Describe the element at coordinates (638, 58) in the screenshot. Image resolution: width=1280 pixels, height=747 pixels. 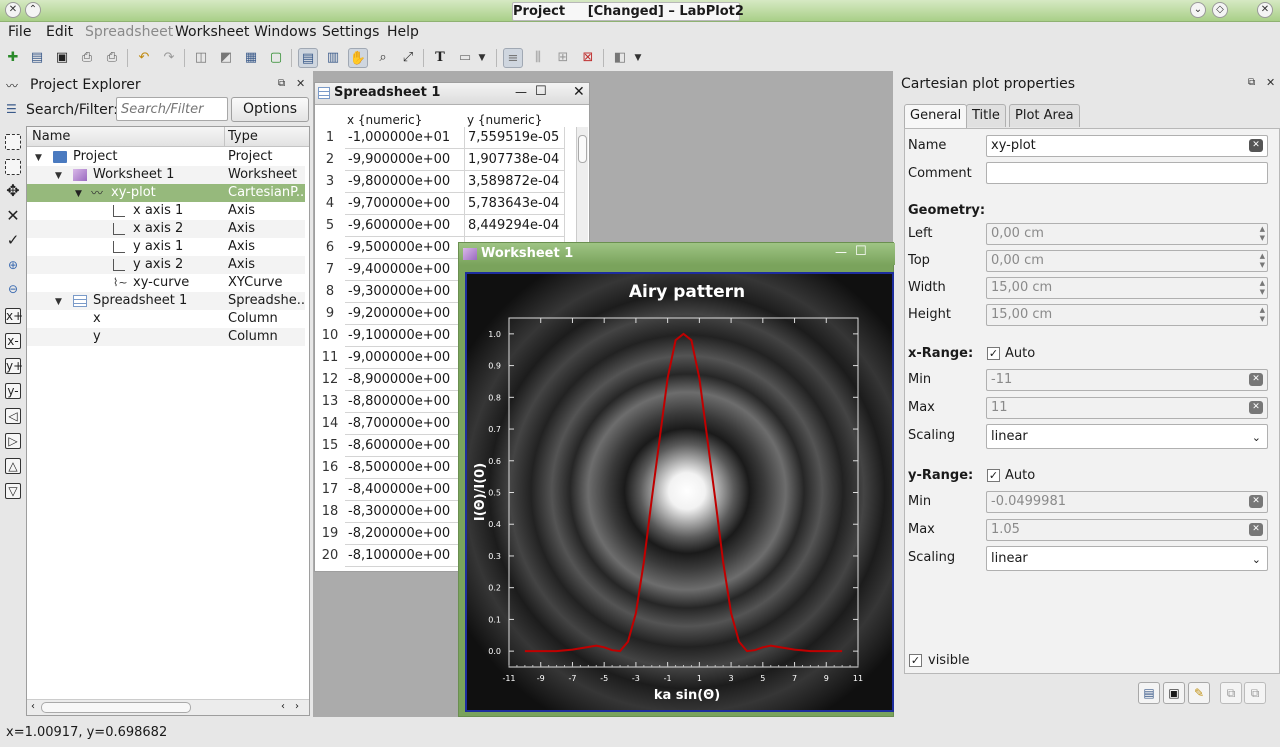
I see `worksheet-actions-dropdown-icon: ▼` at that location.